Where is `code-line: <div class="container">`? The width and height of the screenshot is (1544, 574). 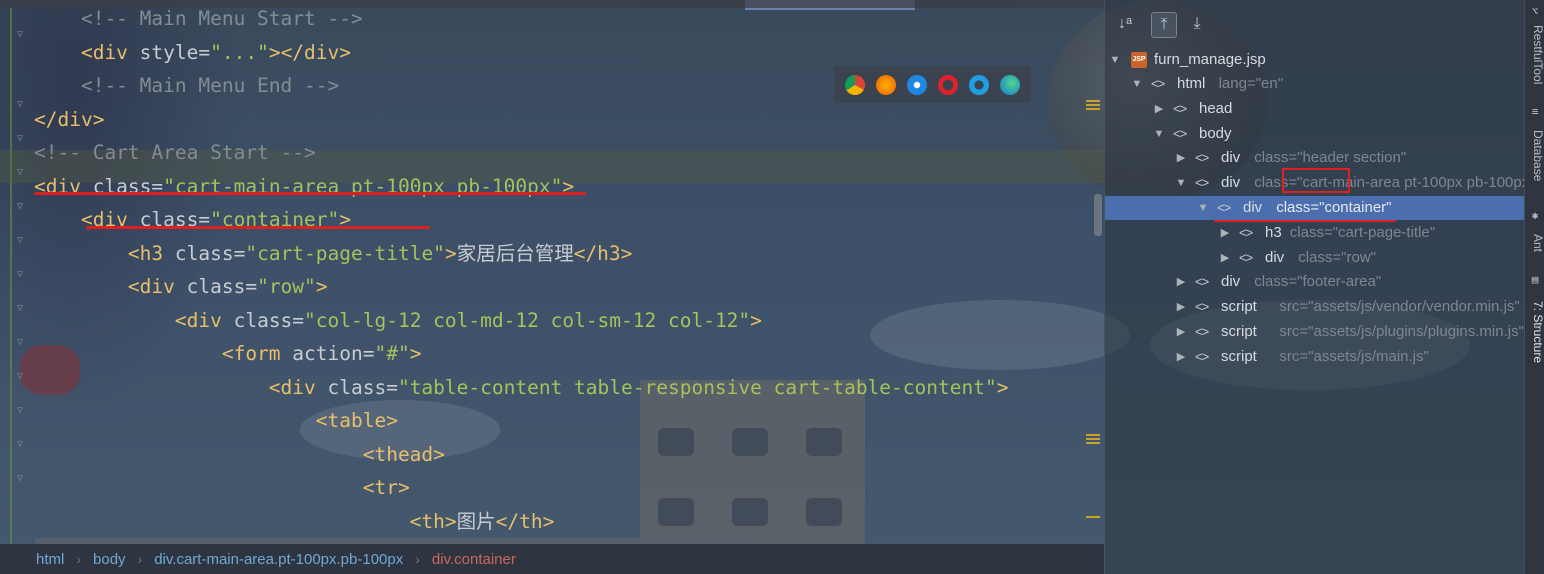 code-line: <div class="container"> is located at coordinates (192, 219).